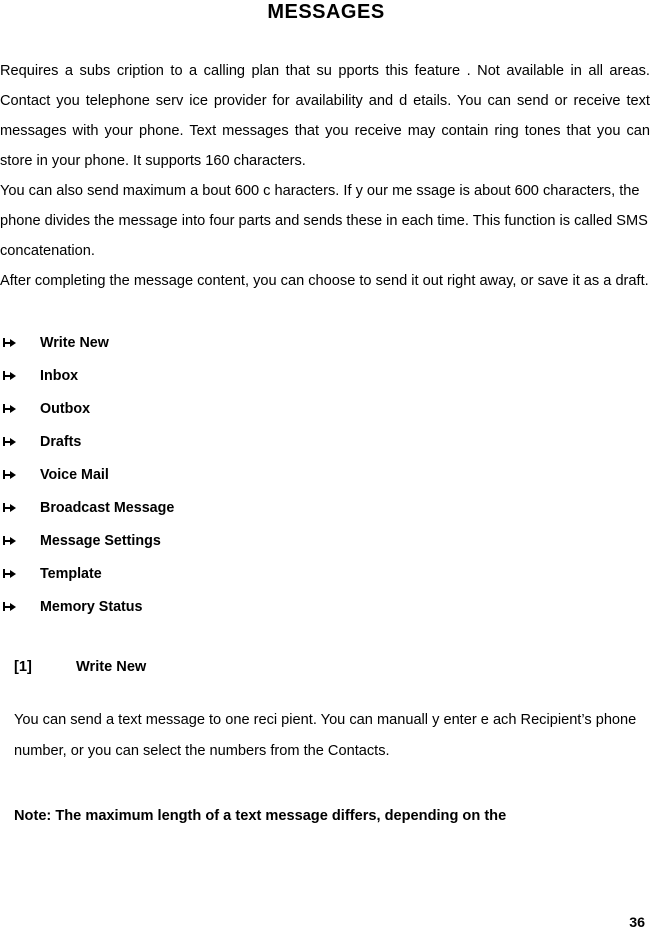  What do you see at coordinates (65, 408) in the screenshot?
I see `menu-item-label: Outbox` at bounding box center [65, 408].